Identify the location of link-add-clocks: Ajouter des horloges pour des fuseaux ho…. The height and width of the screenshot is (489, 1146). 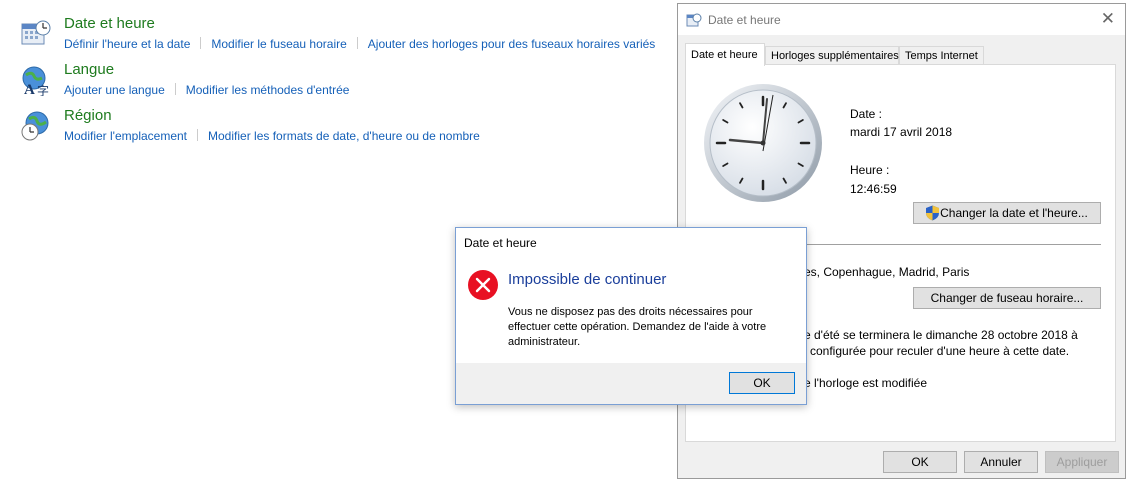
(512, 44).